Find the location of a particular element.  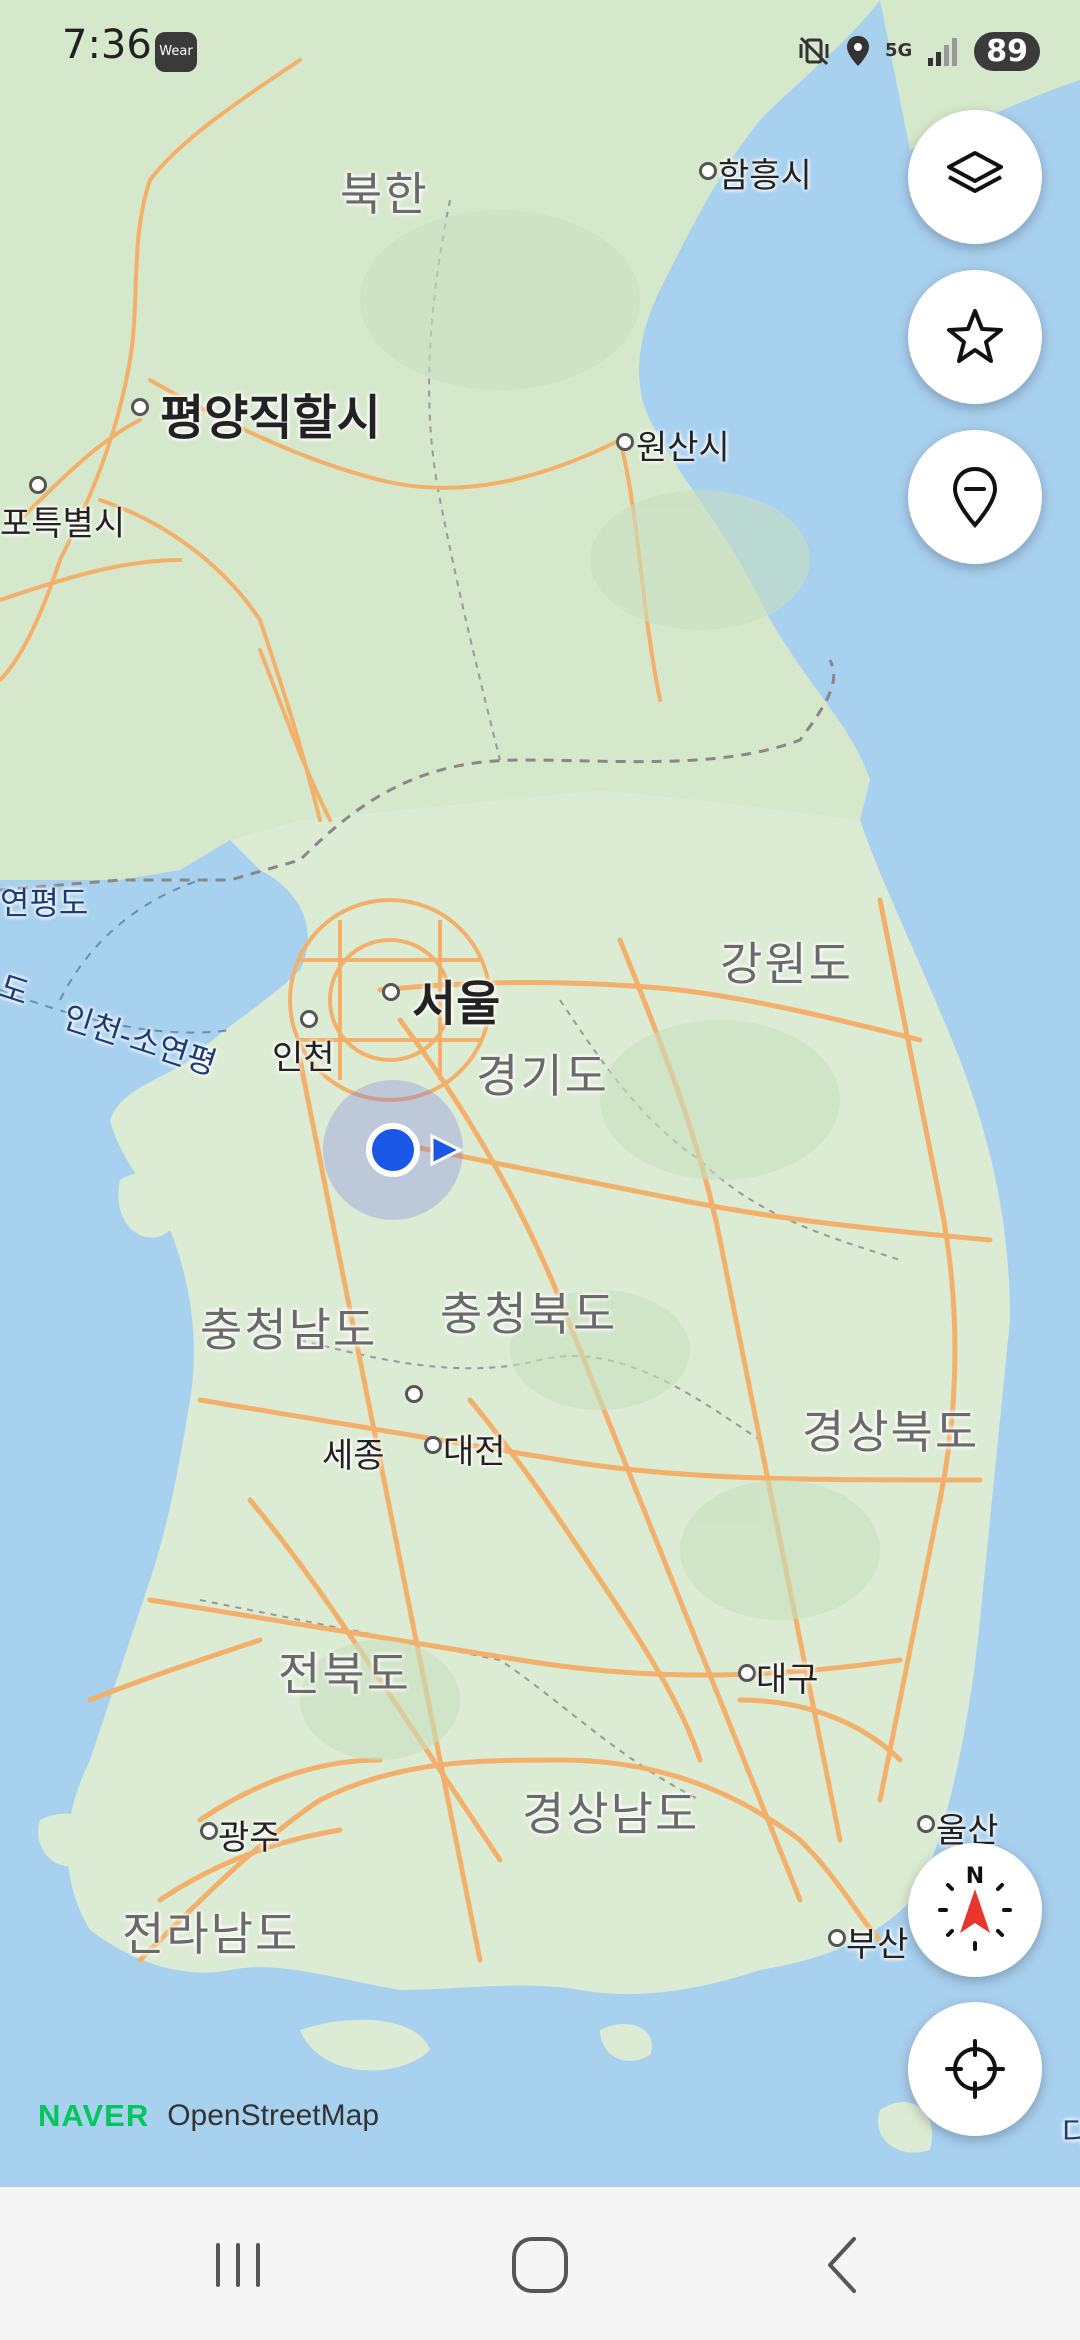

star-icon is located at coordinates (975, 336).